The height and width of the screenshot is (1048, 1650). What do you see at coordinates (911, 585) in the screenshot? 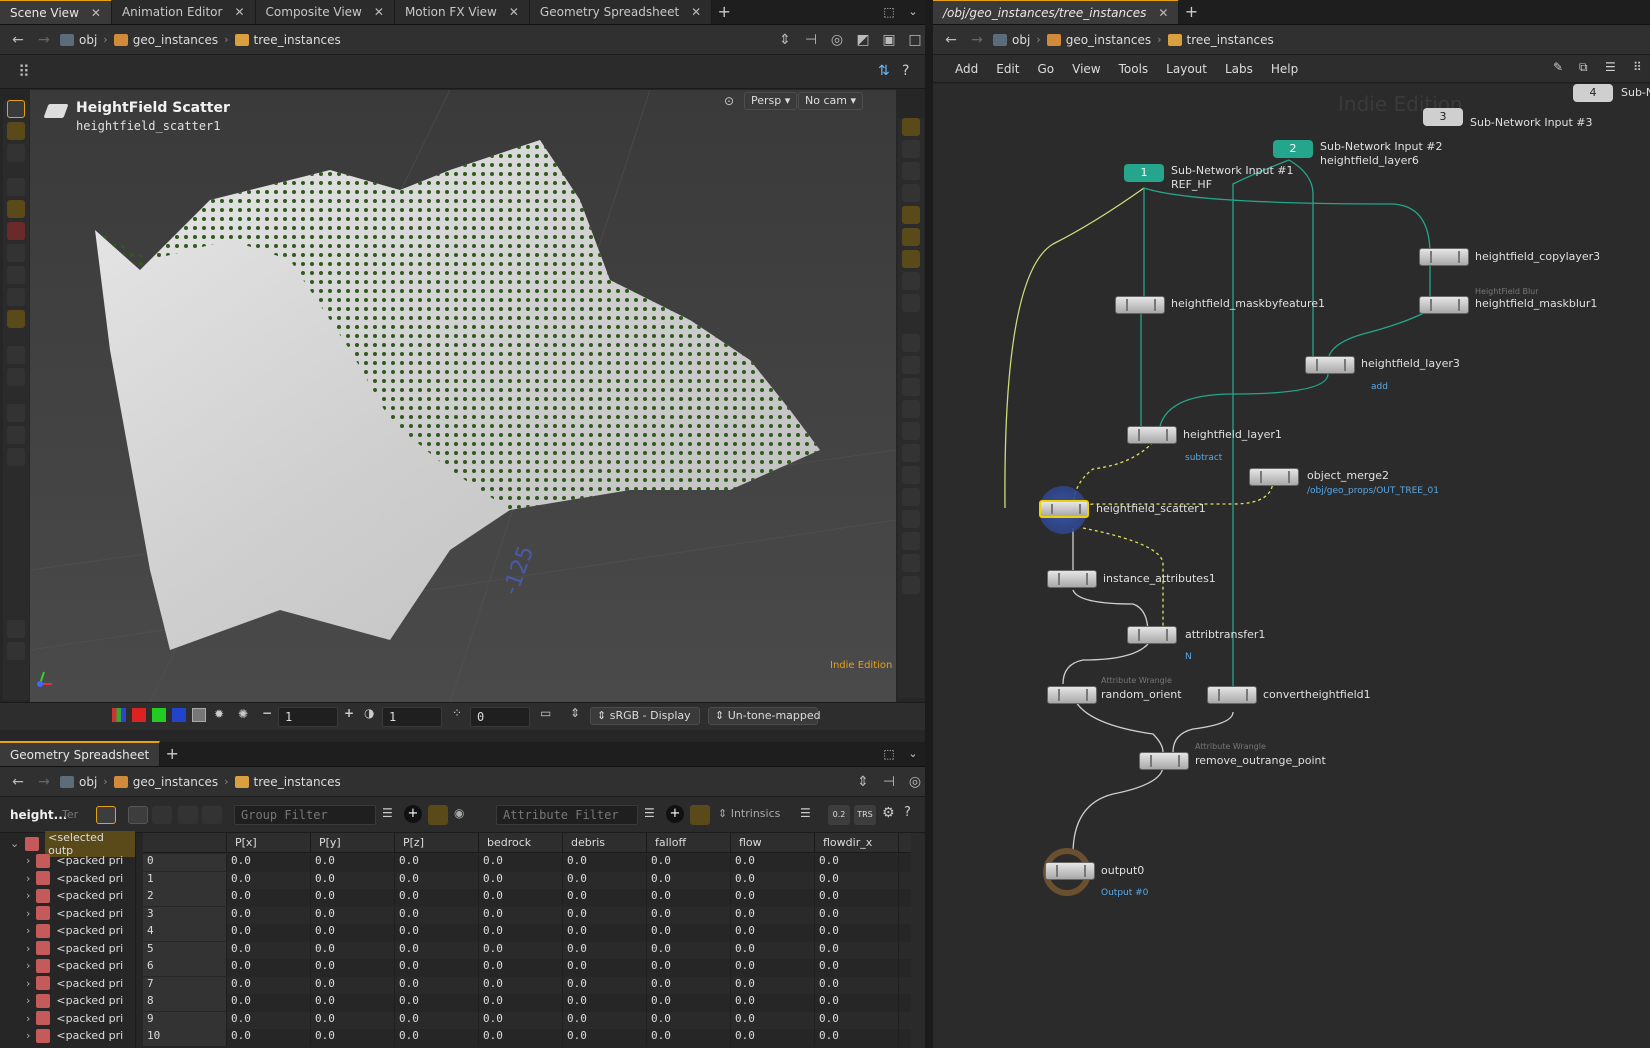
I see `dropper-icon` at bounding box center [911, 585].